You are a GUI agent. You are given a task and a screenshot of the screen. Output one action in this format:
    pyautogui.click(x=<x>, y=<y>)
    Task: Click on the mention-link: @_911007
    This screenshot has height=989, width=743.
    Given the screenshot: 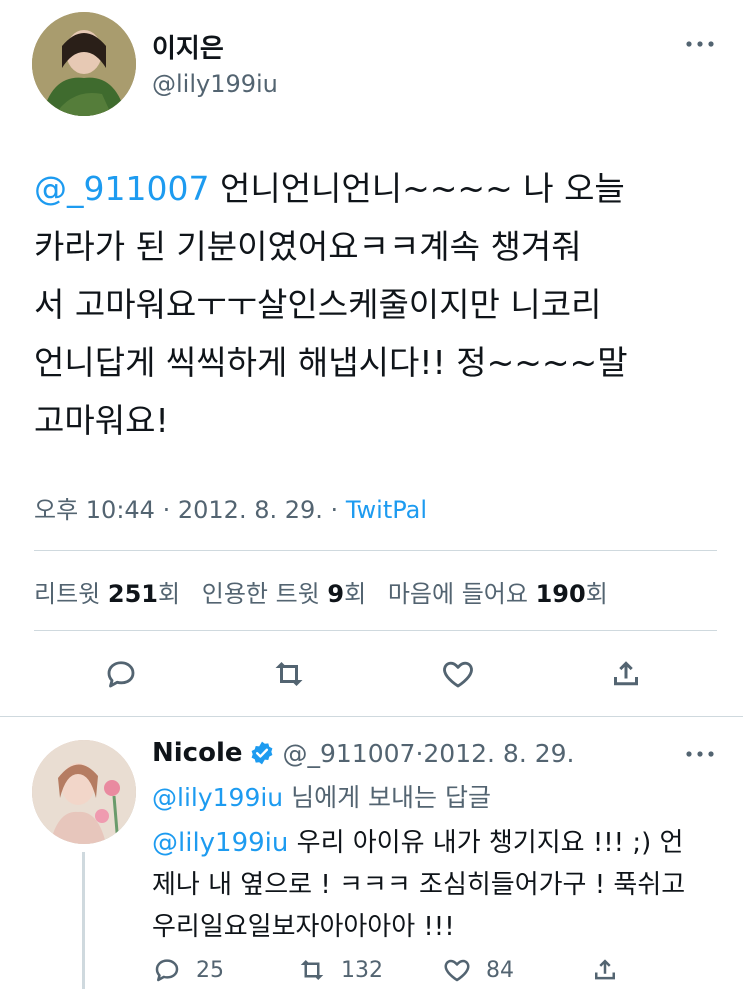 What is the action you would take?
    pyautogui.click(x=121, y=188)
    